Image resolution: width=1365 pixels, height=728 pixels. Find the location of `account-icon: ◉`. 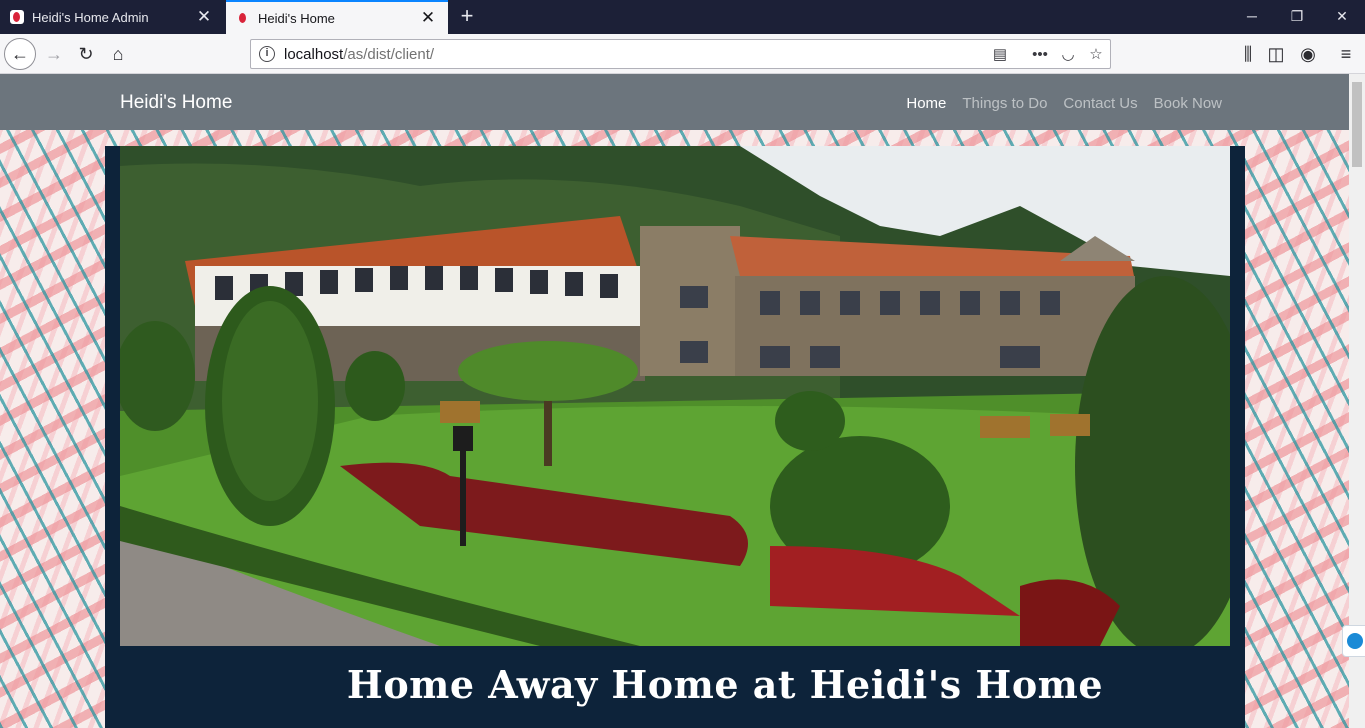

account-icon: ◉ is located at coordinates (1308, 54).